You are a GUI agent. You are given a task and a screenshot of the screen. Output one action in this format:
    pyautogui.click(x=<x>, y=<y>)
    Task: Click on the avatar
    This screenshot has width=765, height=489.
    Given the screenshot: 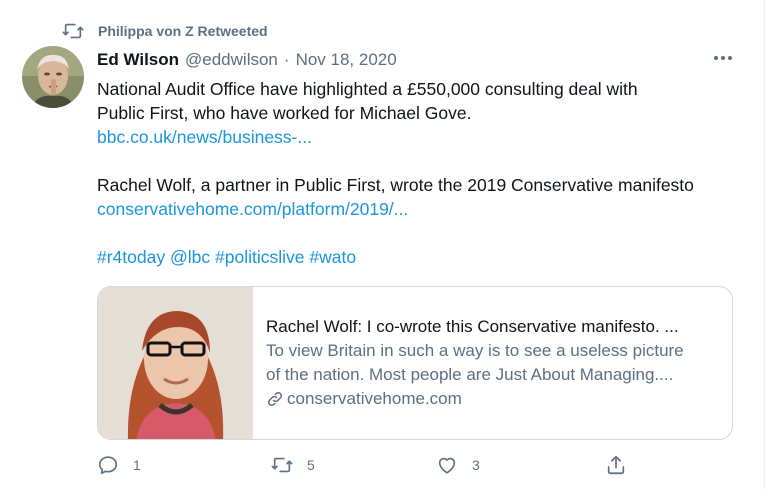 What is the action you would take?
    pyautogui.click(x=53, y=77)
    